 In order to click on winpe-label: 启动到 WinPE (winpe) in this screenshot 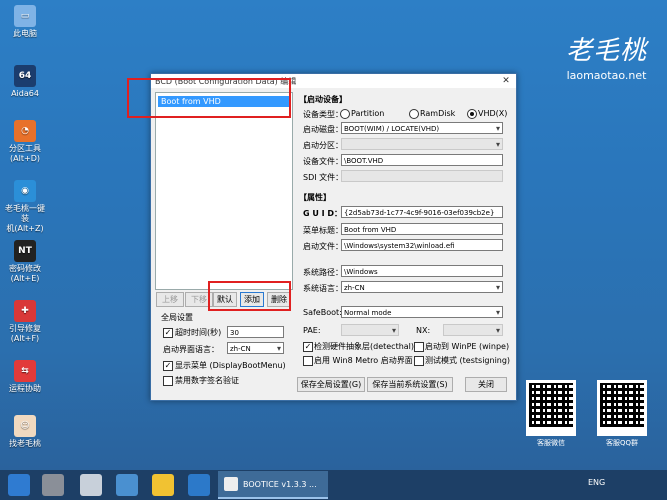, I will do `click(467, 346)`.